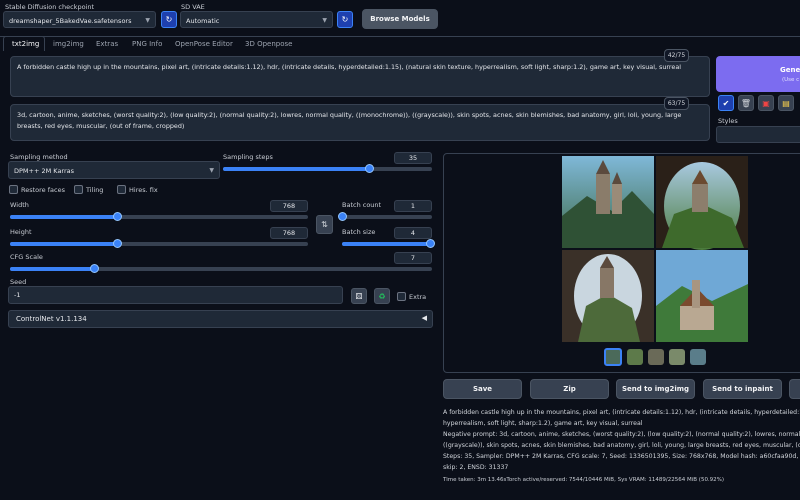 This screenshot has width=800, height=500. Describe the element at coordinates (327, 168) in the screenshot. I see `sampling-steps-slider` at that location.